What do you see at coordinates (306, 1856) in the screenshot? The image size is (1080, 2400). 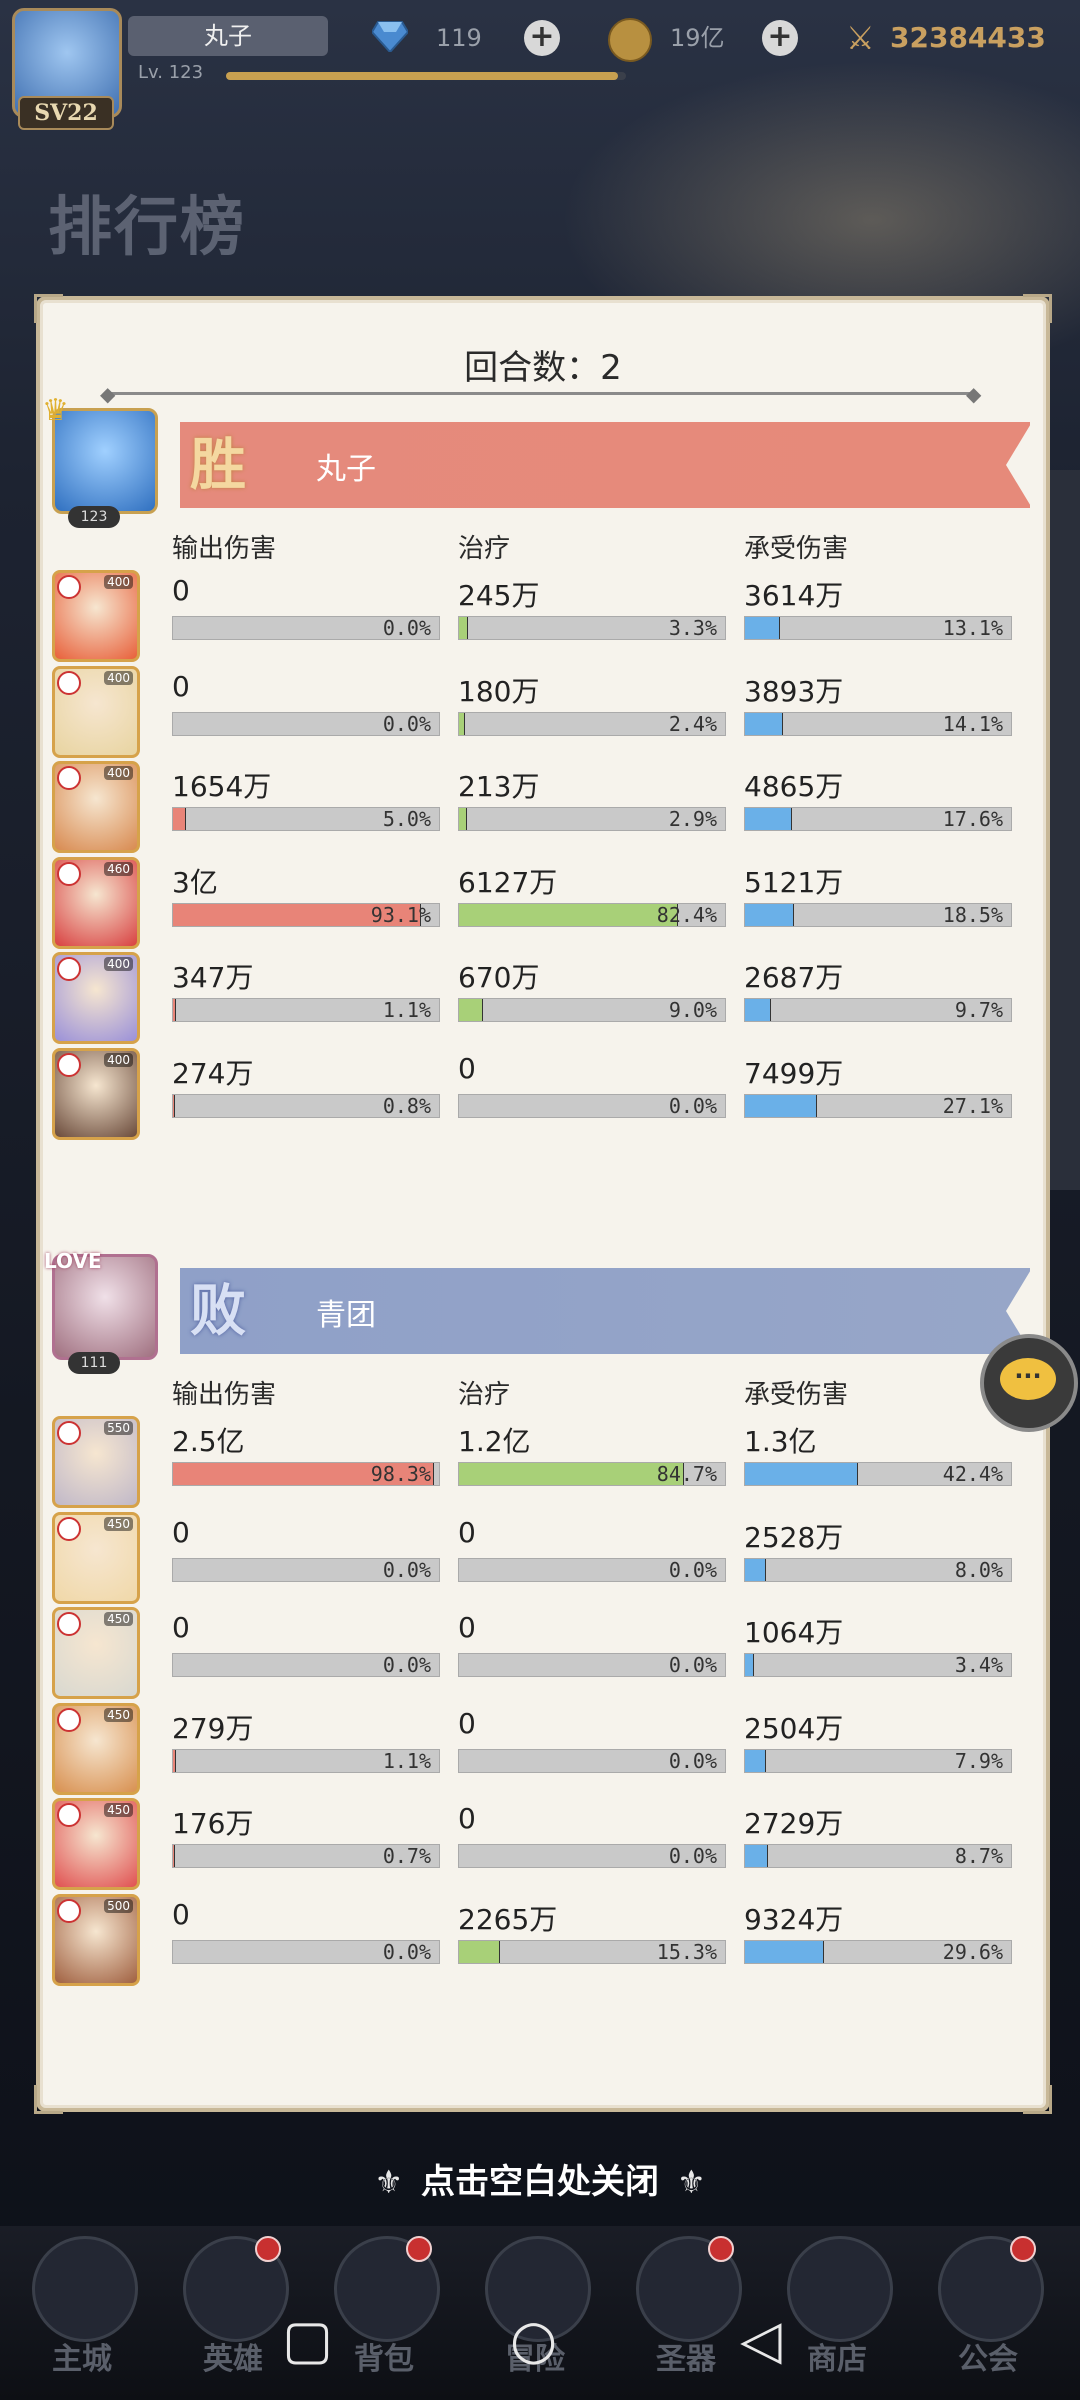 I see `damage-bar: 0.7%` at bounding box center [306, 1856].